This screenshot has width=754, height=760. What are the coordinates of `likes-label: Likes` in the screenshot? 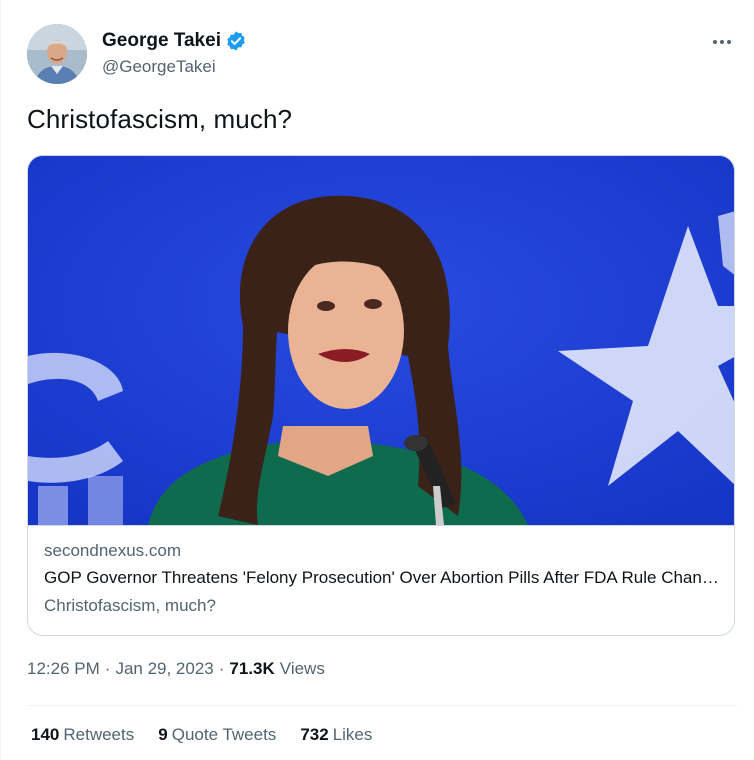 It's located at (352, 734).